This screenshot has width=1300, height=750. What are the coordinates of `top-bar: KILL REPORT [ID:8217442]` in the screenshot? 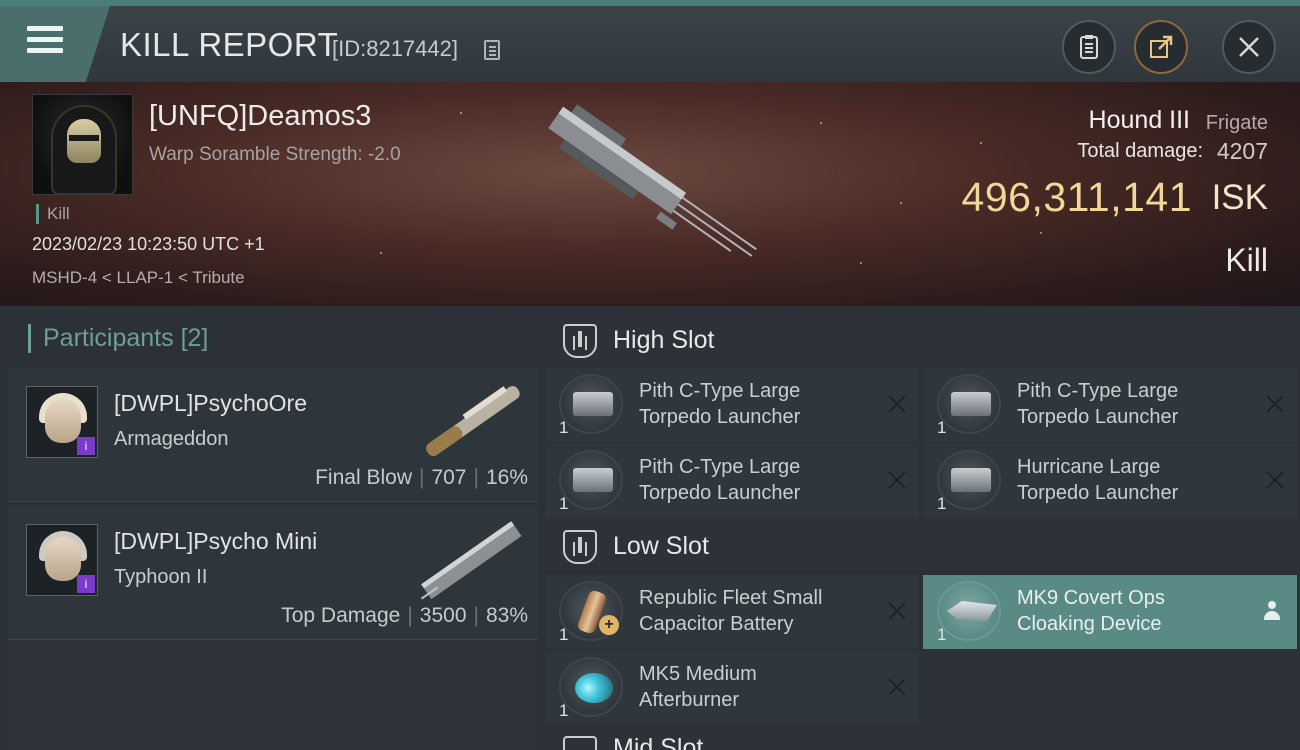 It's located at (650, 41).